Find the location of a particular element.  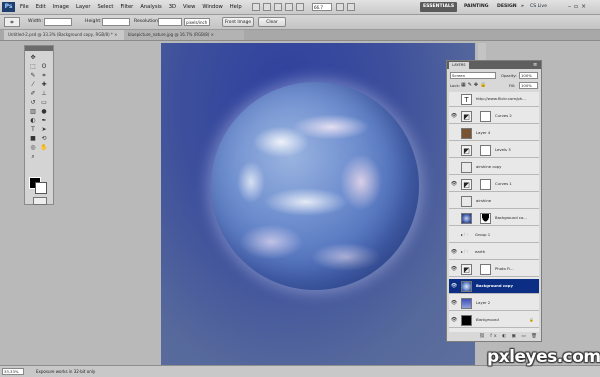

zoom-tool-icon is located at coordinates (289, 7).